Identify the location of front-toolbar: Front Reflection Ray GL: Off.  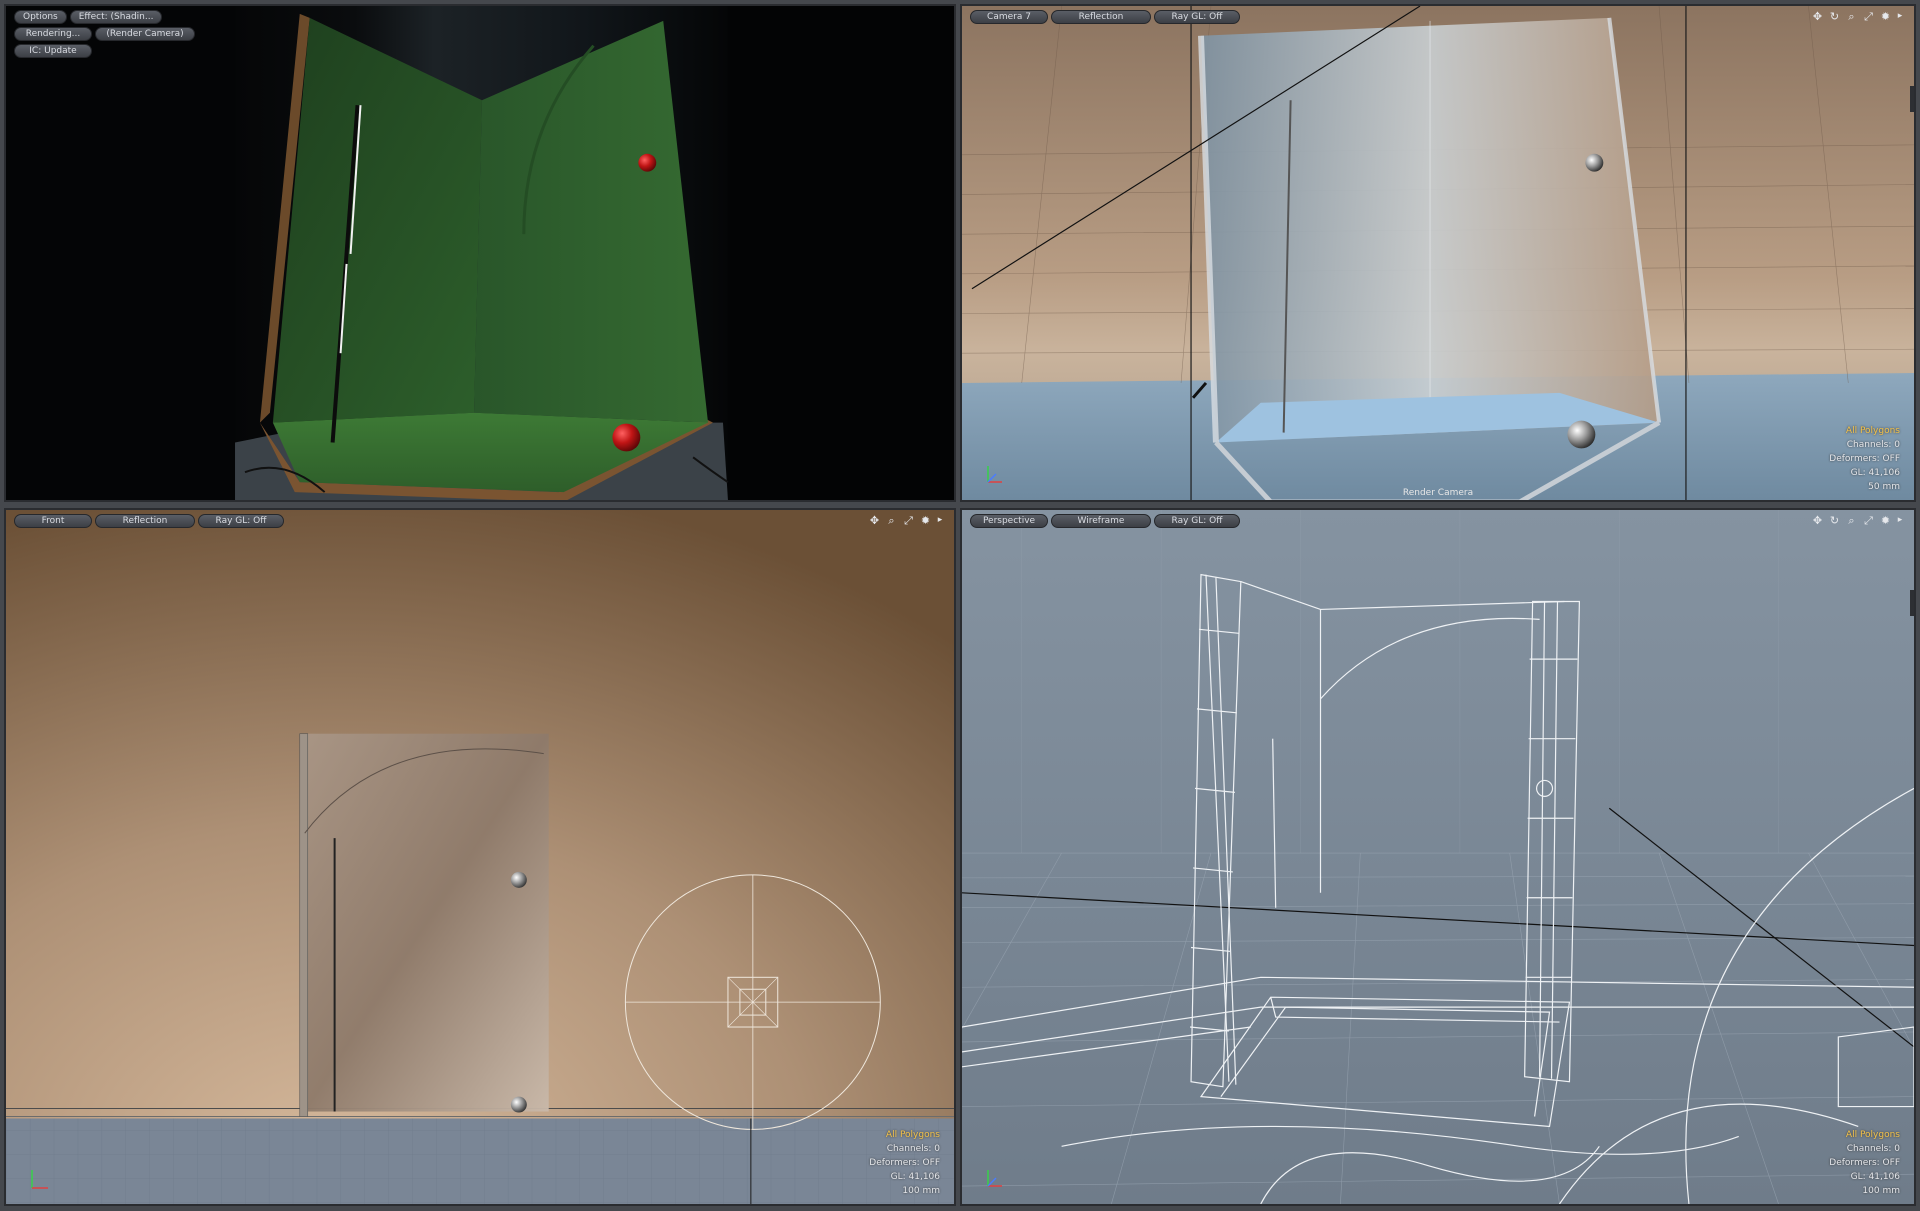
(149, 521).